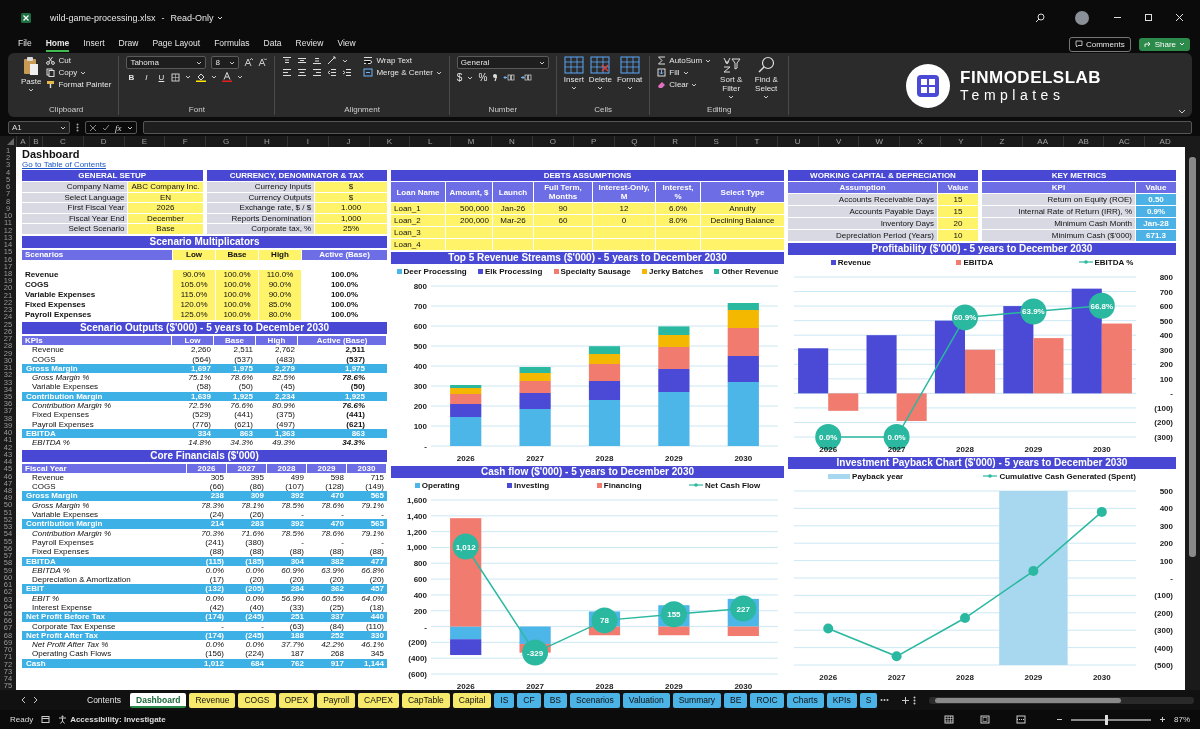 The image size is (1200, 729). What do you see at coordinates (731, 78) in the screenshot?
I see `sort-filter-button: Sort & Filter` at bounding box center [731, 78].